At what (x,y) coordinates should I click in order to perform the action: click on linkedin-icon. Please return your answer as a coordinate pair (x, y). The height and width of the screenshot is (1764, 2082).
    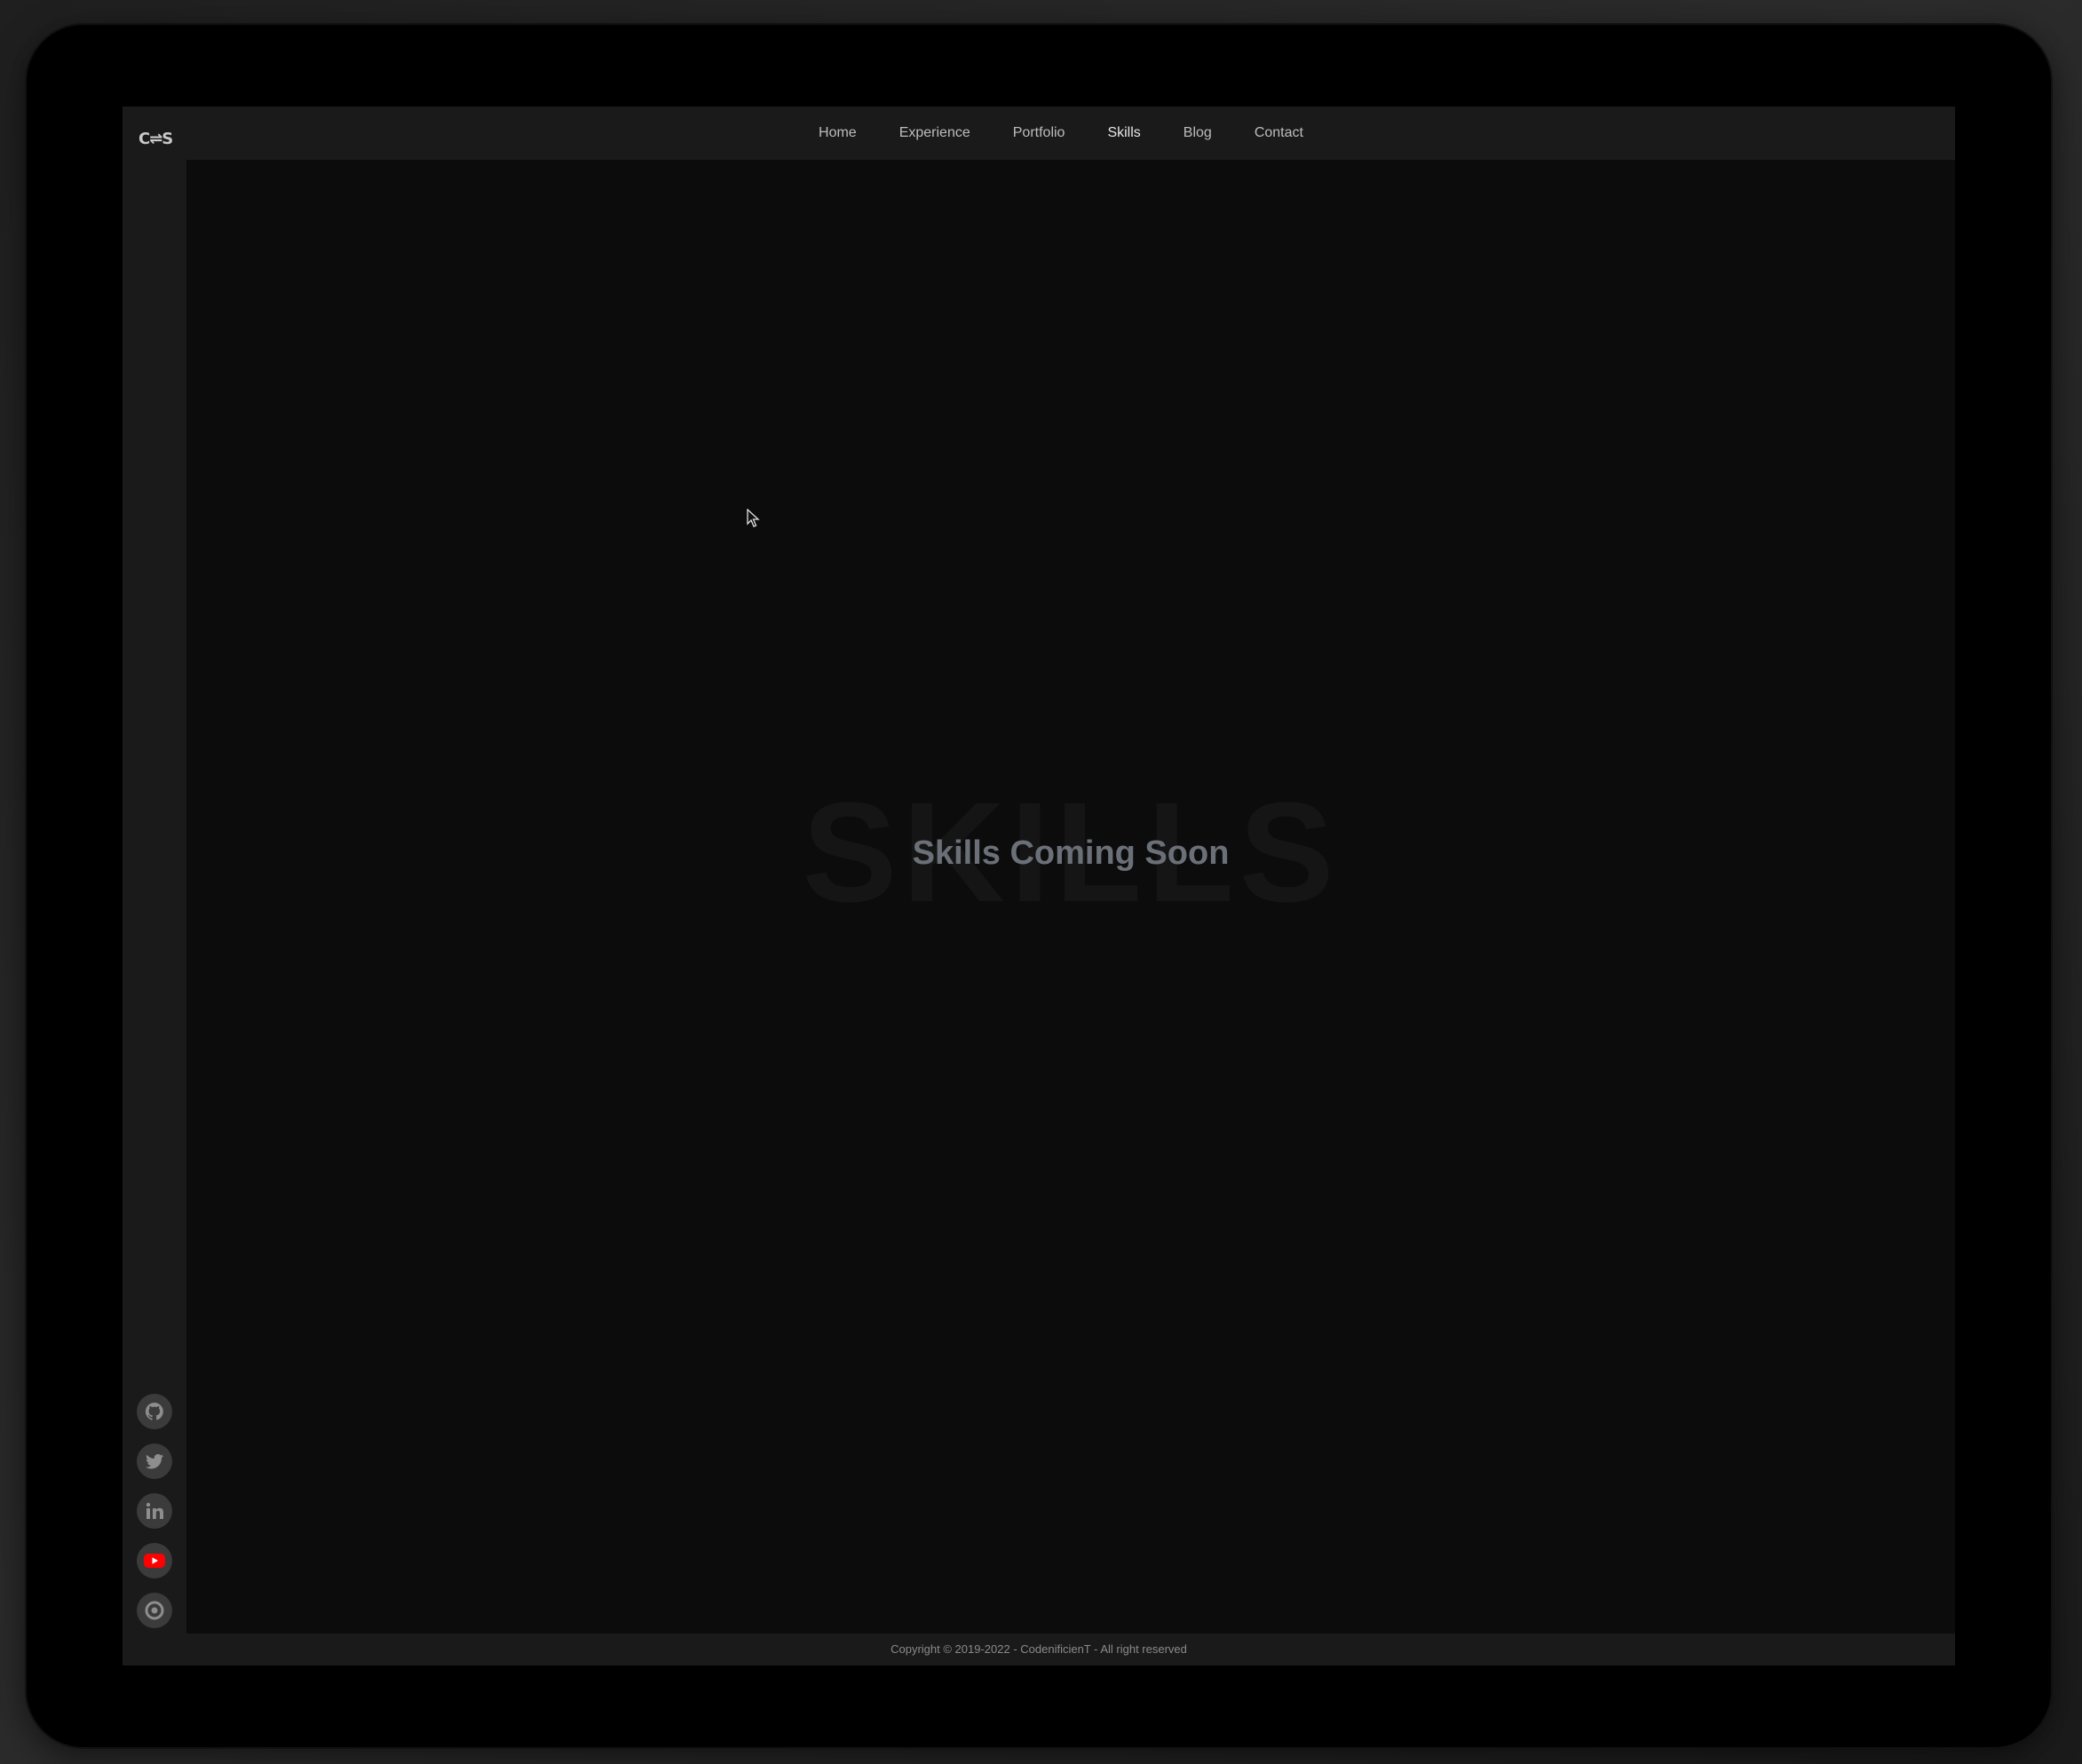
    Looking at the image, I should click on (154, 1510).